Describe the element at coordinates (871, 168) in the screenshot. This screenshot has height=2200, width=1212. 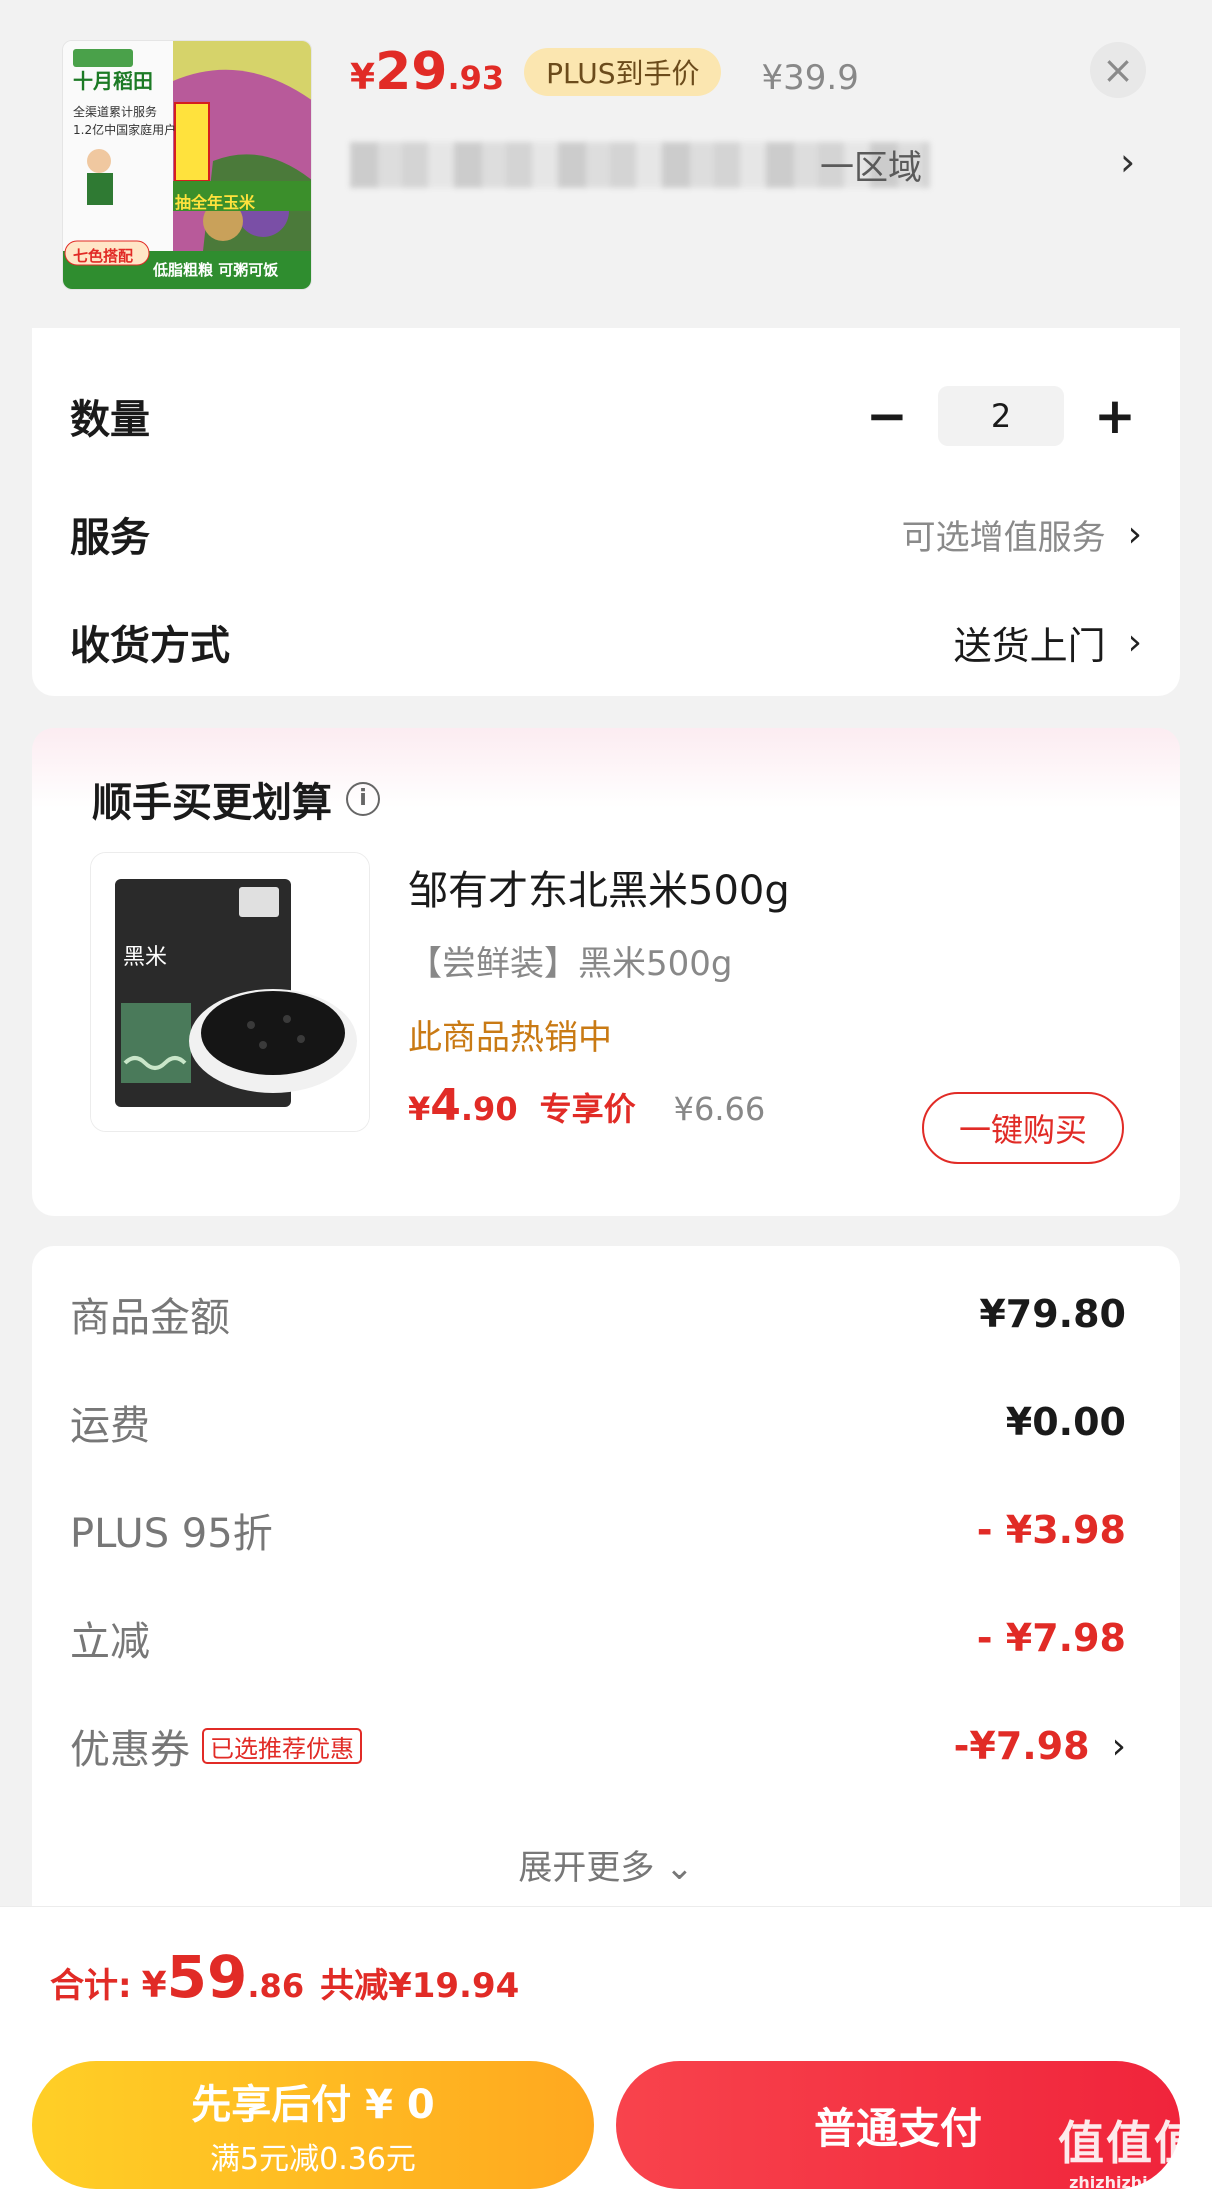
I see `address-suffix: 一区域` at that location.